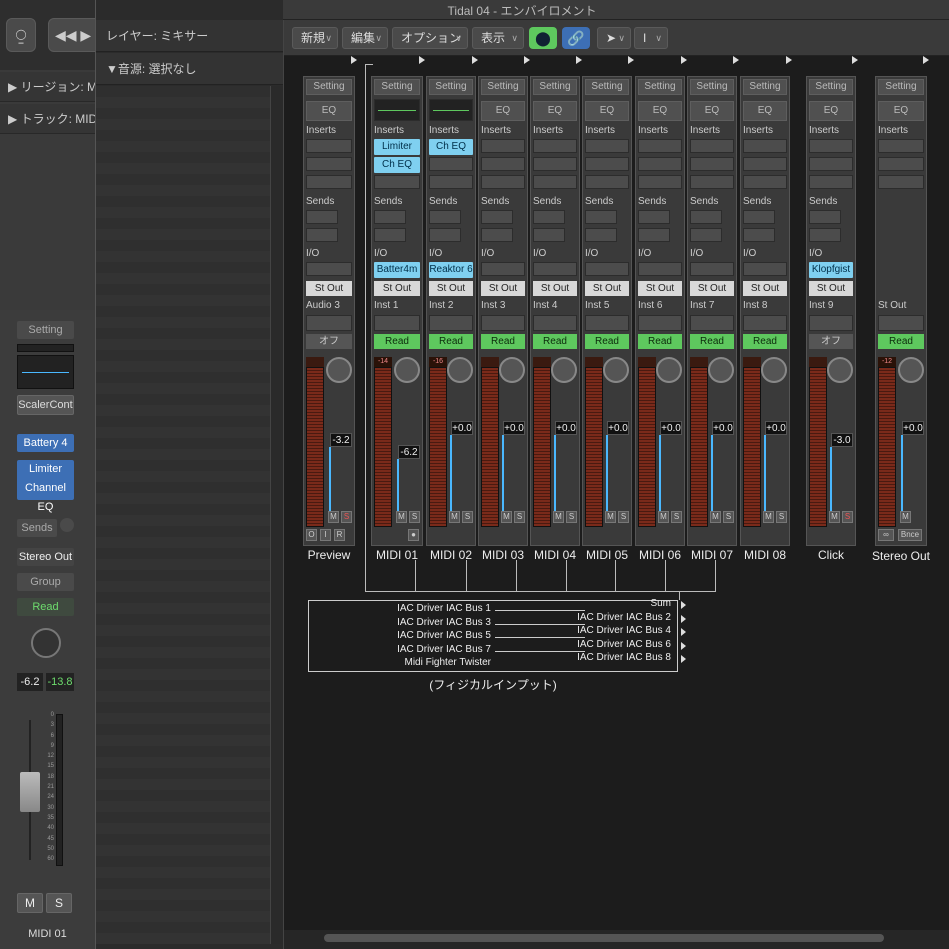 The height and width of the screenshot is (949, 949). Describe the element at coordinates (651, 38) in the screenshot. I see `text-tool: I ∨` at that location.